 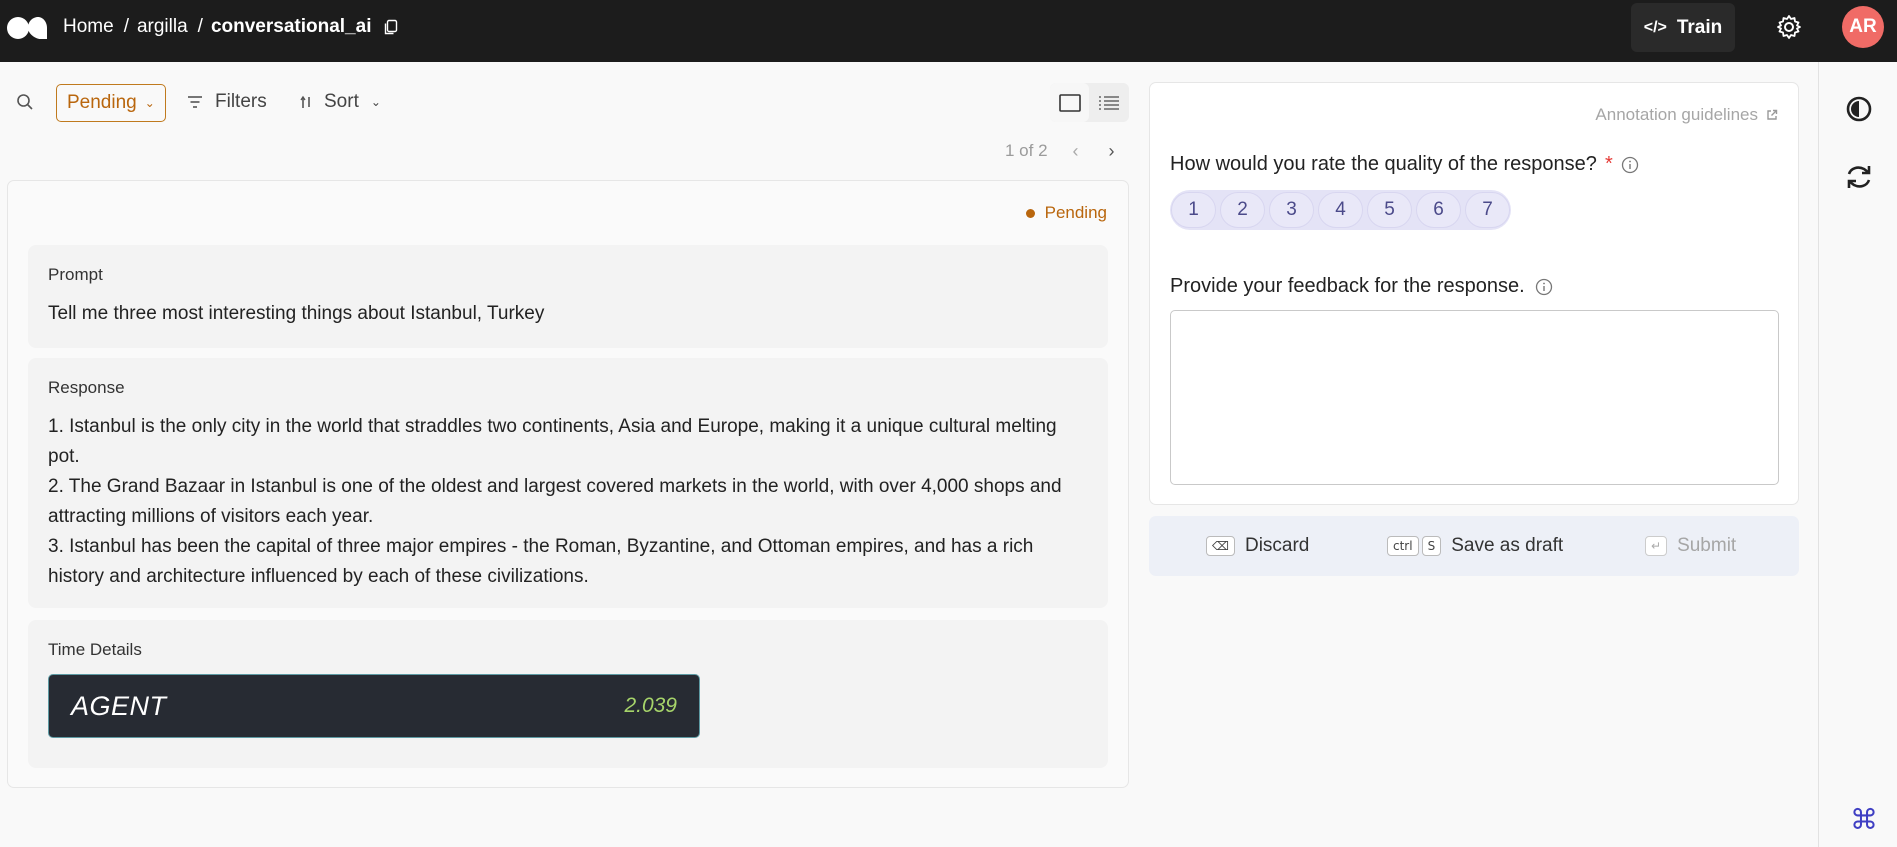 I want to click on submit-label: Submit, so click(x=1707, y=545).